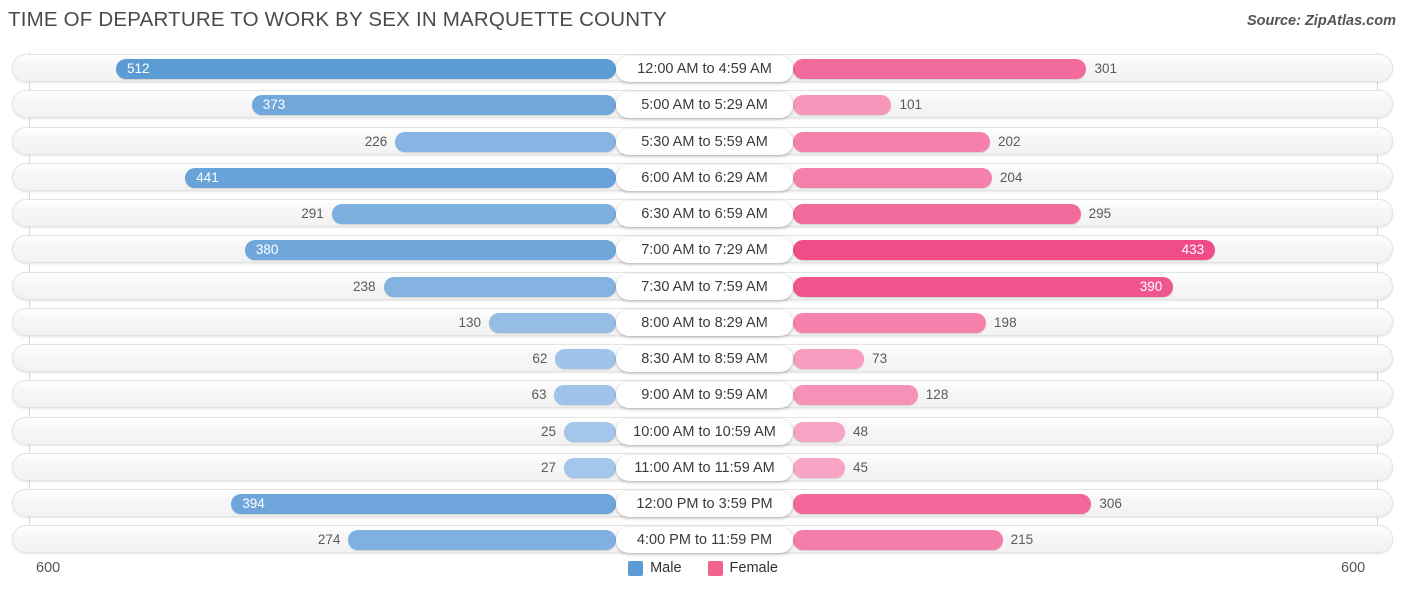 The image size is (1406, 595). I want to click on category-label: 4:00 PM to 11:59 PM, so click(704, 540).